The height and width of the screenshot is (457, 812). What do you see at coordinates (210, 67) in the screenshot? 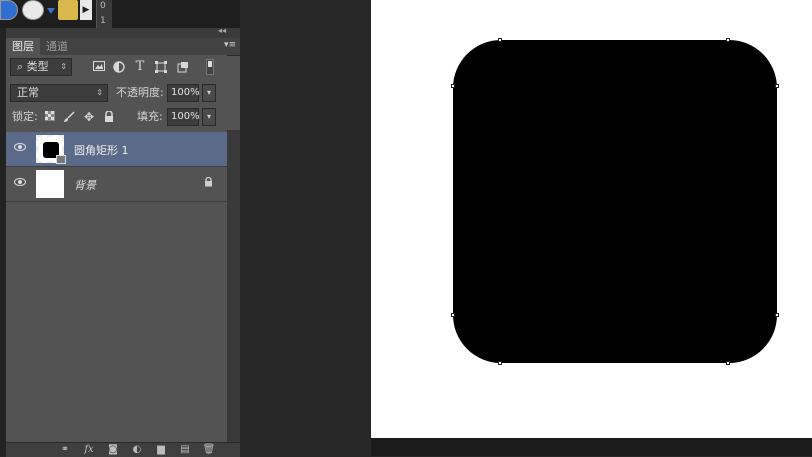
I see `filter-toggle-switch` at bounding box center [210, 67].